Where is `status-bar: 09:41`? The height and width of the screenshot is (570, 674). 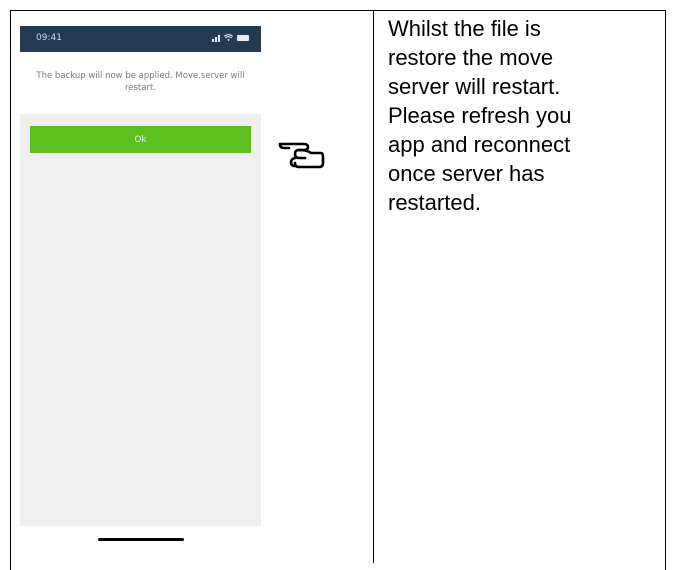 status-bar: 09:41 is located at coordinates (140, 39).